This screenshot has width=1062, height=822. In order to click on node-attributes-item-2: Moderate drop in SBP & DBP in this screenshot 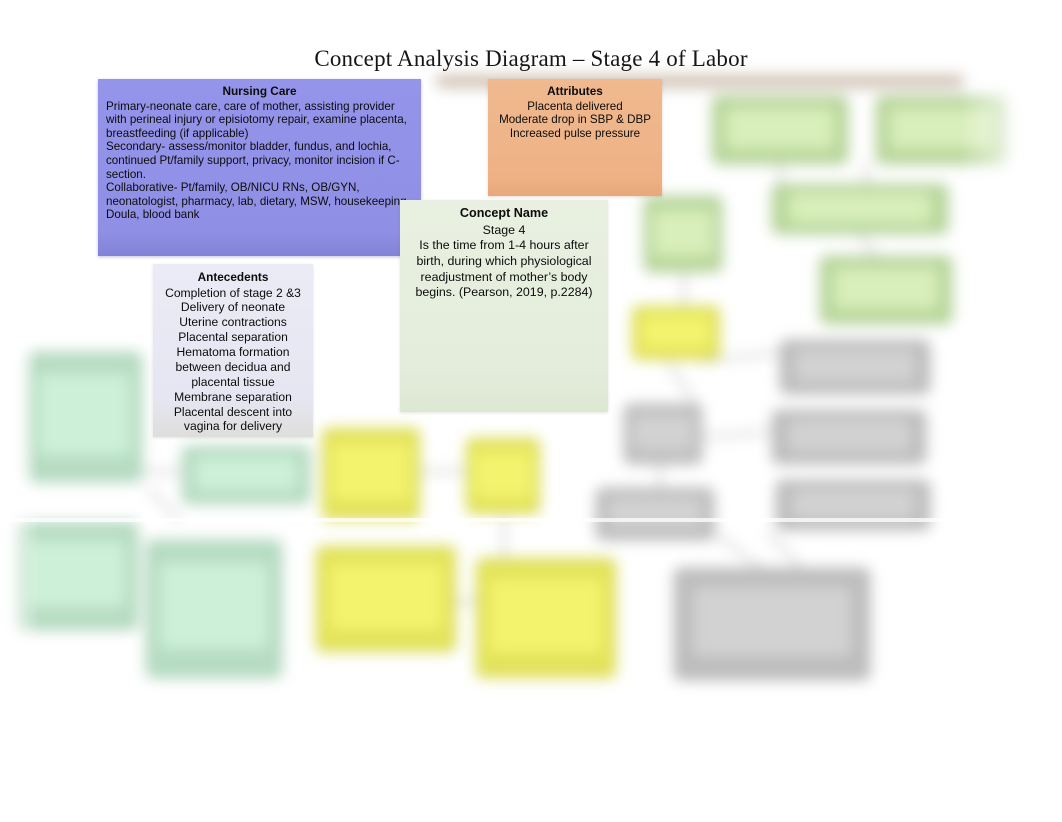, I will do `click(575, 120)`.